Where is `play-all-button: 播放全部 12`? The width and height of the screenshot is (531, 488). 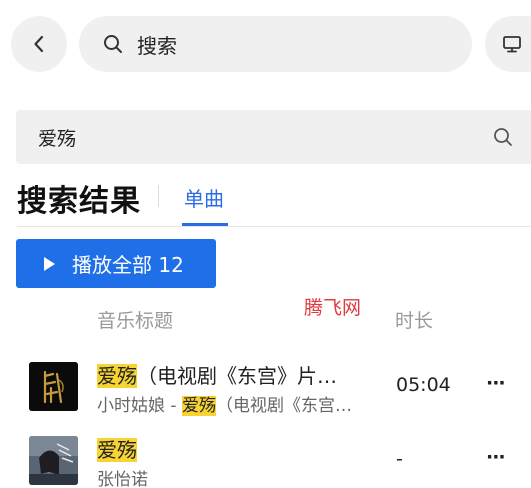 play-all-button: 播放全部 12 is located at coordinates (116, 263).